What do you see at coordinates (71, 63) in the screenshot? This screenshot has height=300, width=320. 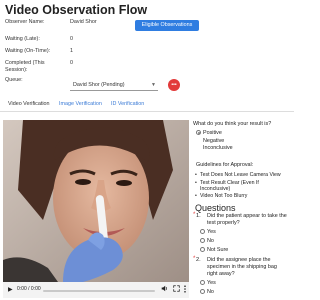 I see `completed-value: 0` at bounding box center [71, 63].